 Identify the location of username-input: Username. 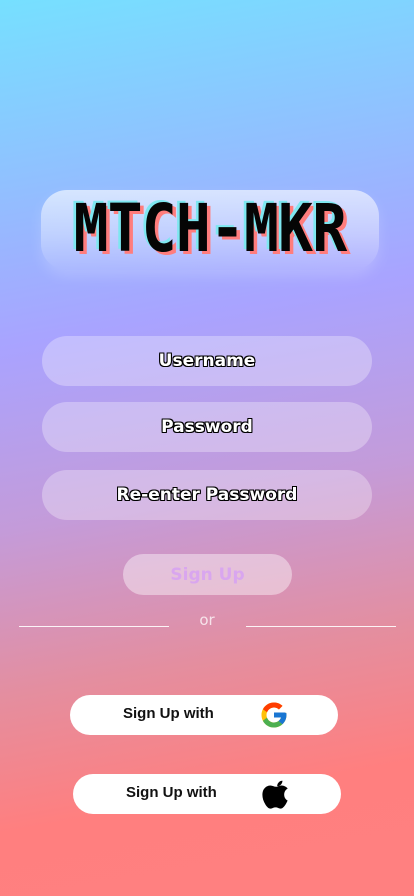
(207, 361).